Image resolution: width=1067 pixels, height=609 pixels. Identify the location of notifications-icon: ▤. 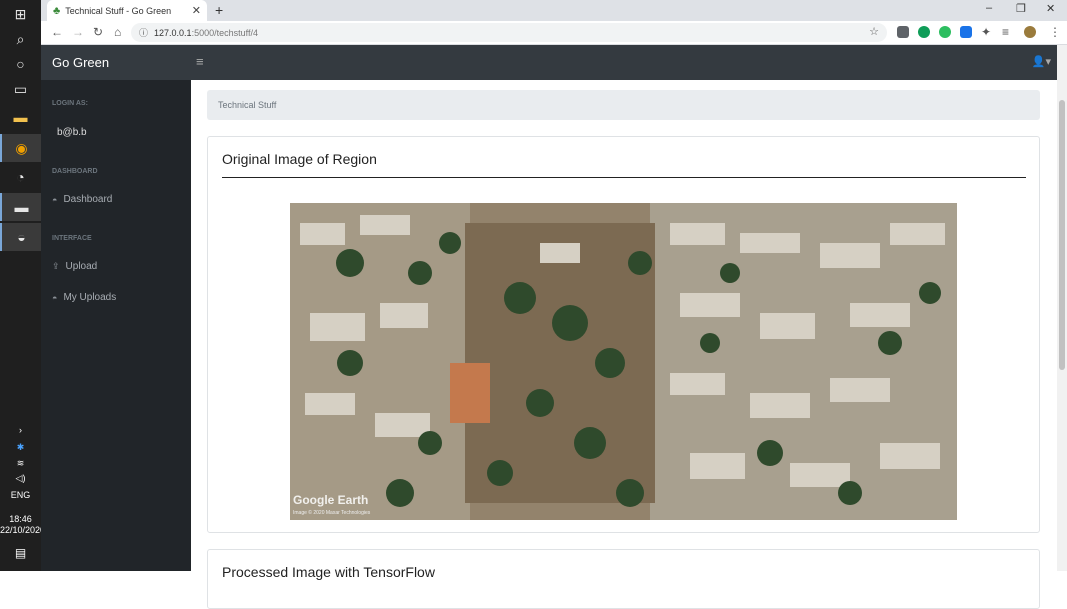
(20, 553).